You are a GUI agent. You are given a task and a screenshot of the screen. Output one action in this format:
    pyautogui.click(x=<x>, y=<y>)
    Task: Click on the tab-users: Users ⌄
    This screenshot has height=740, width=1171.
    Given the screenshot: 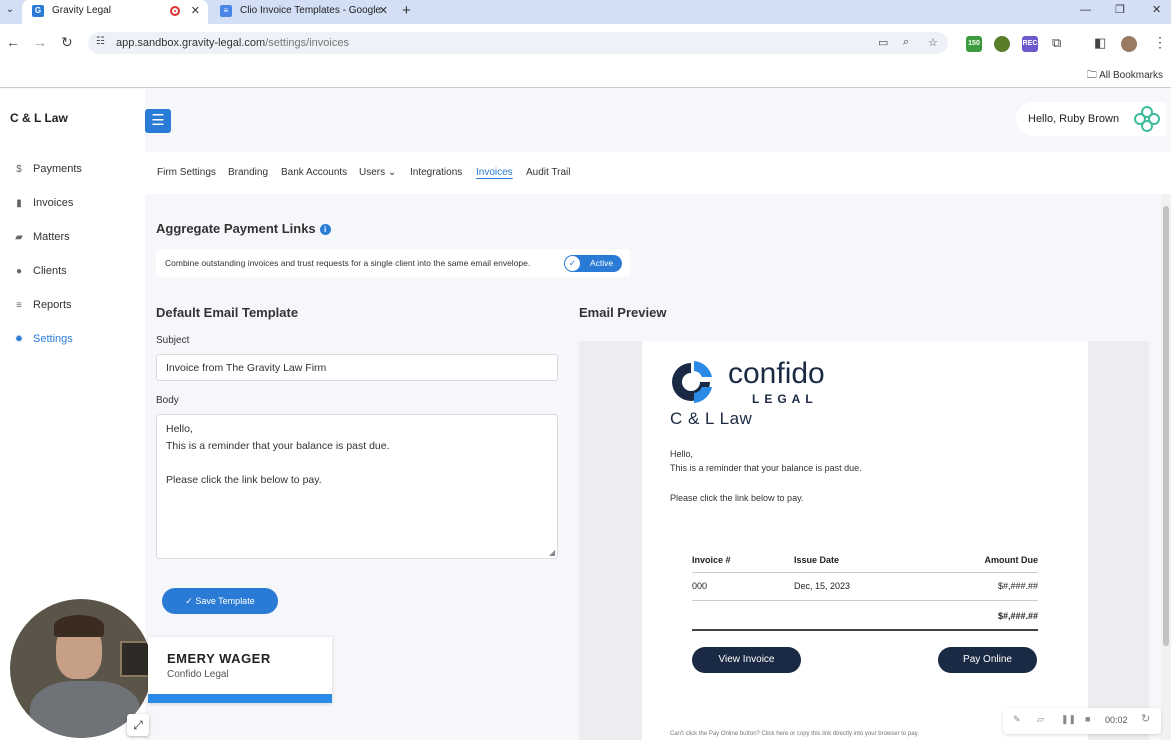 What is the action you would take?
    pyautogui.click(x=377, y=172)
    